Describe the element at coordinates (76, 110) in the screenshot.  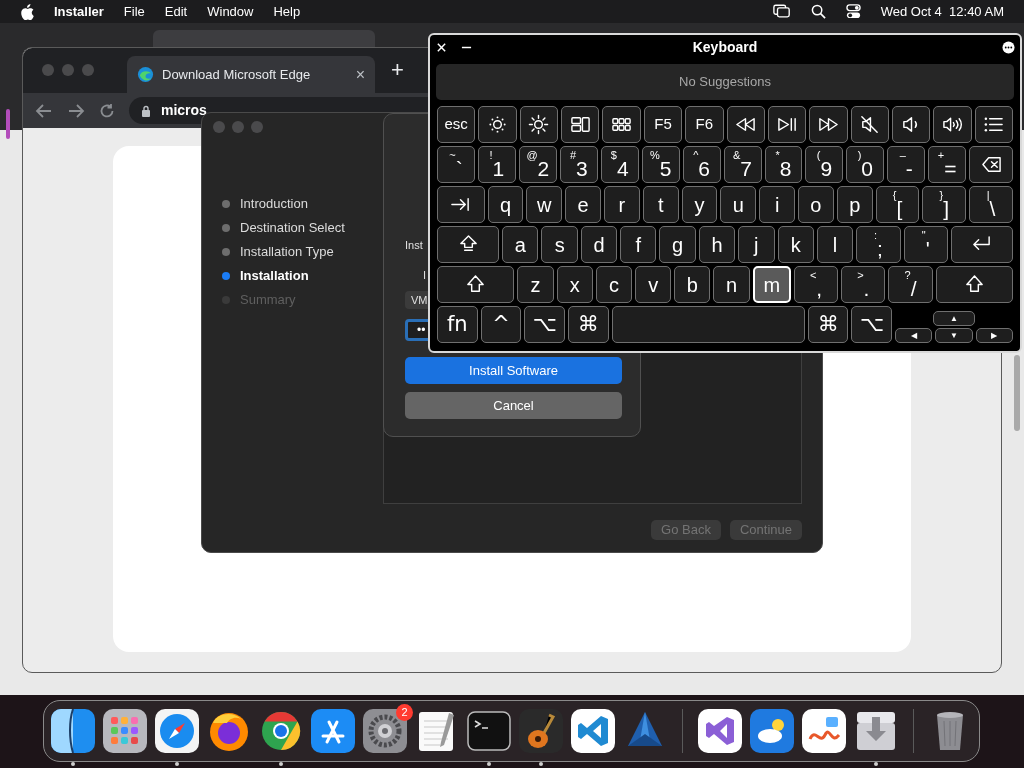
I see `forward-icon` at that location.